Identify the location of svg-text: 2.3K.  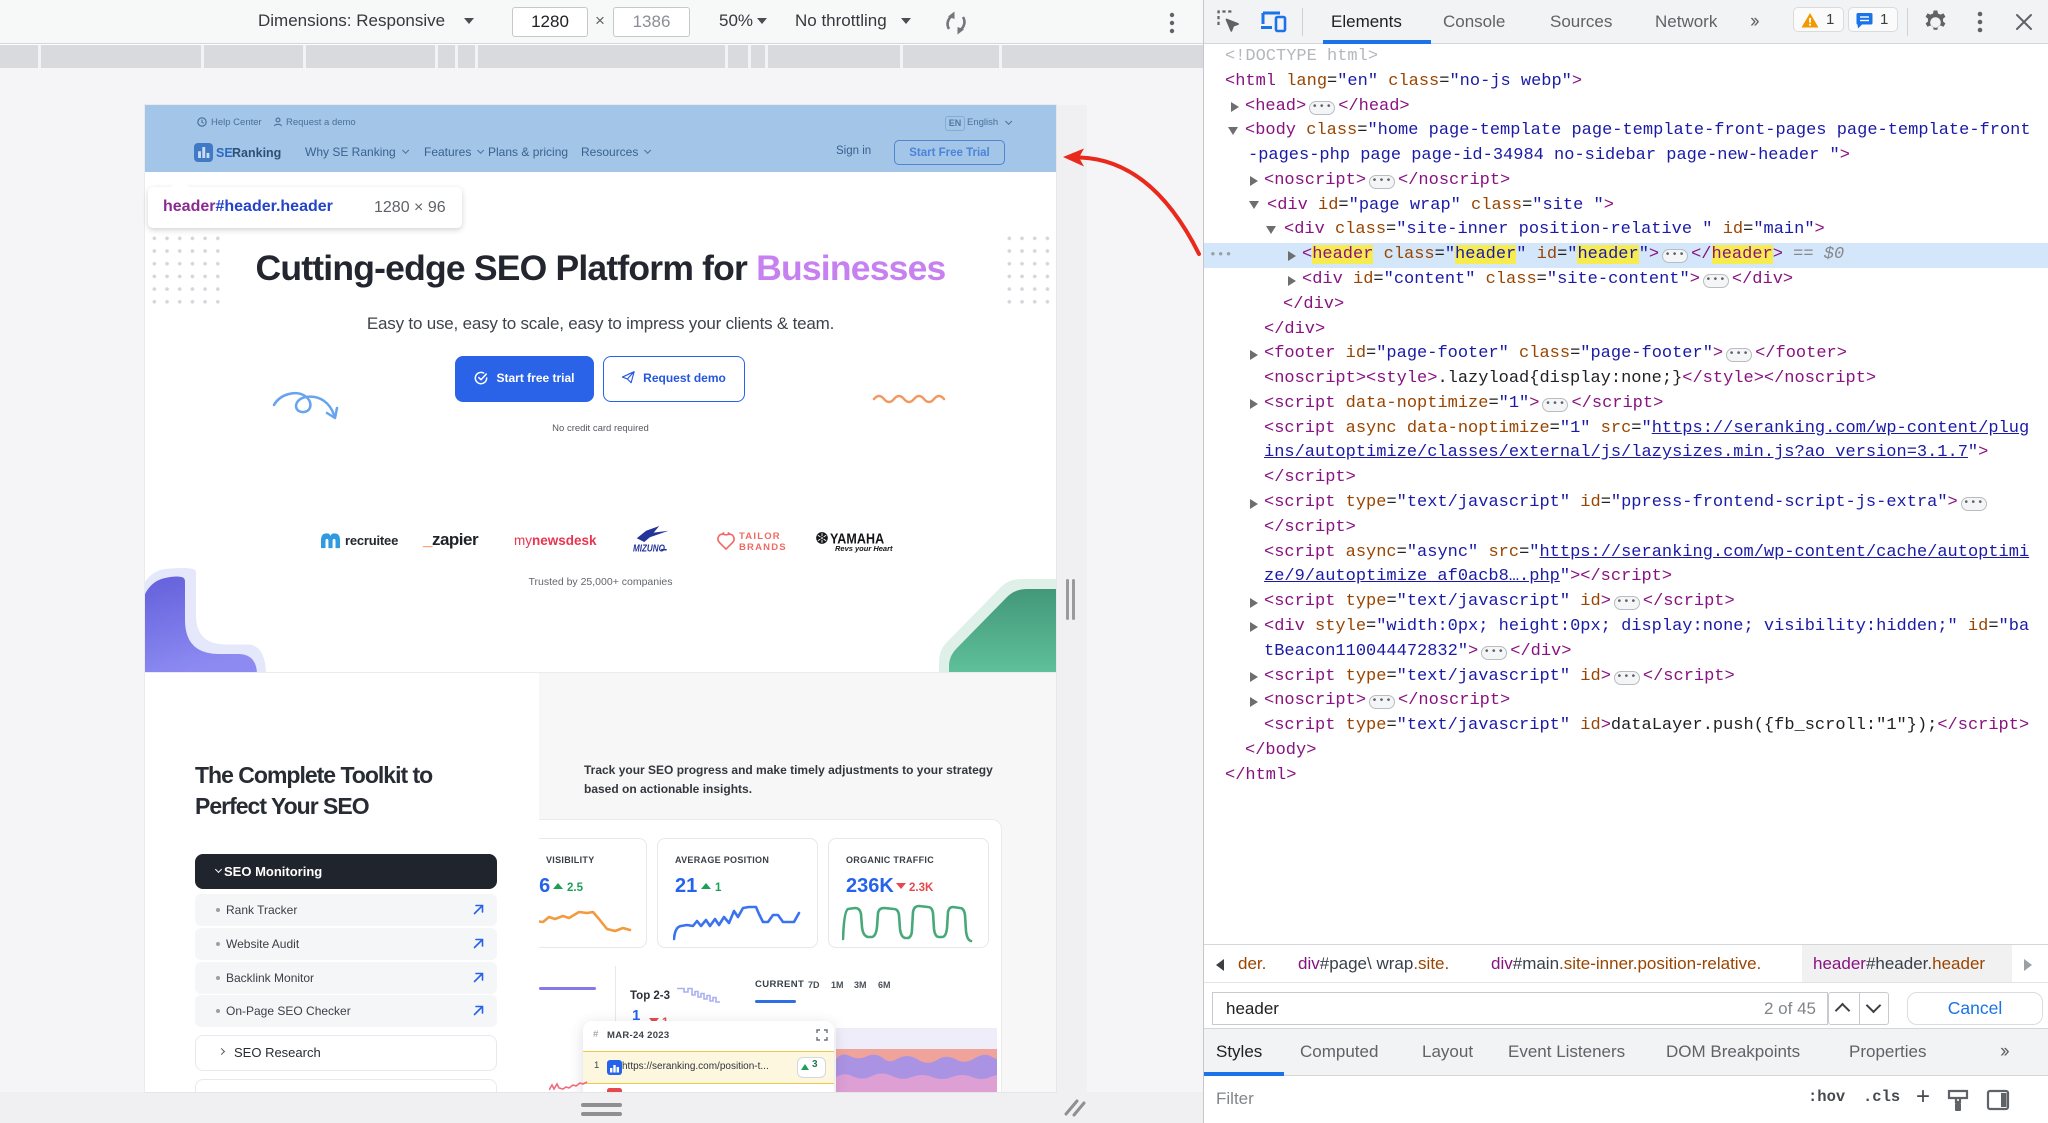
(921, 887).